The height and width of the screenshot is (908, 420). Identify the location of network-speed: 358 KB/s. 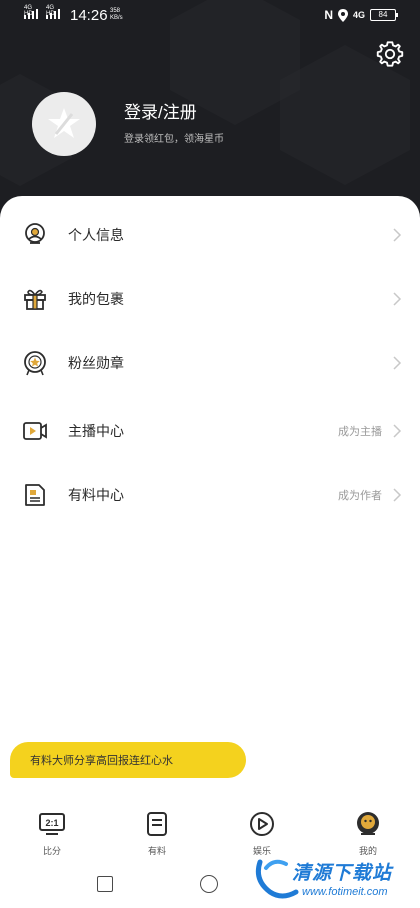
(116, 15).